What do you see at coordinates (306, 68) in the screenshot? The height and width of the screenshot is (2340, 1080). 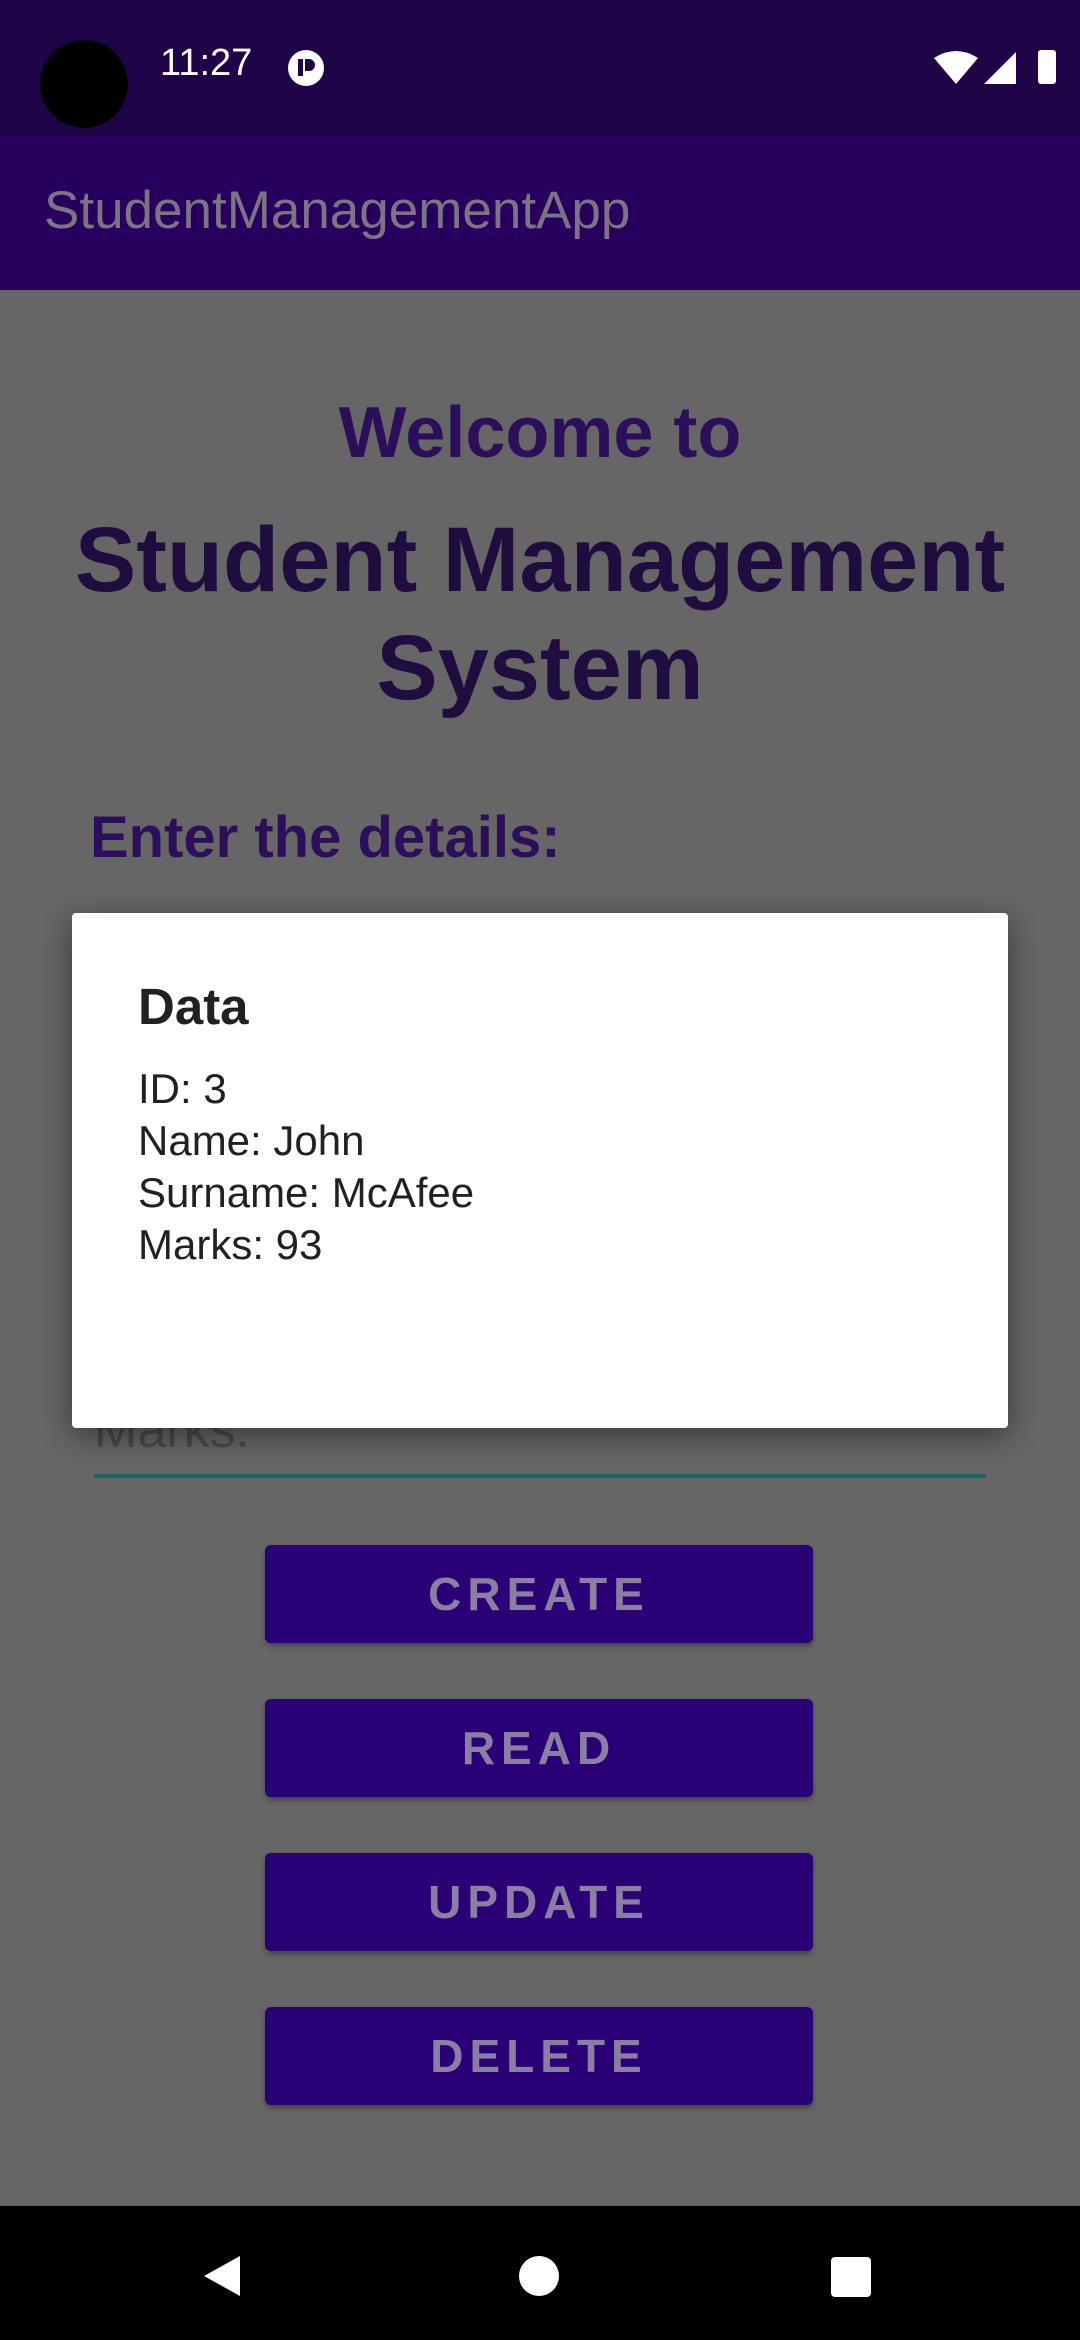 I see `notification-app-icon` at bounding box center [306, 68].